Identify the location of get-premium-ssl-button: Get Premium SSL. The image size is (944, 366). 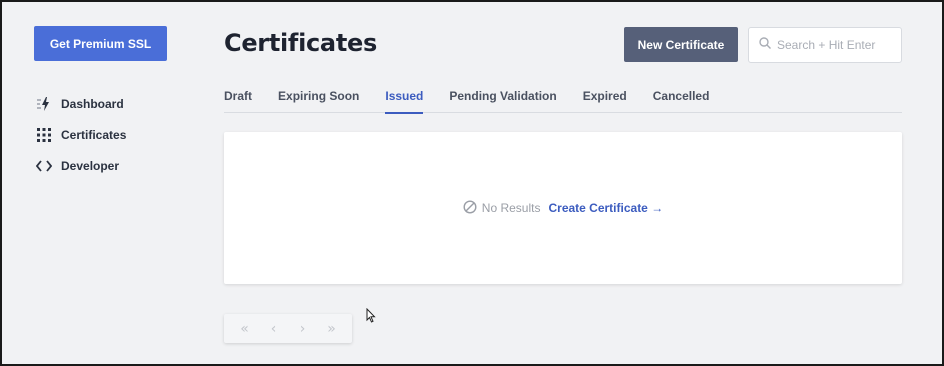
(100, 43).